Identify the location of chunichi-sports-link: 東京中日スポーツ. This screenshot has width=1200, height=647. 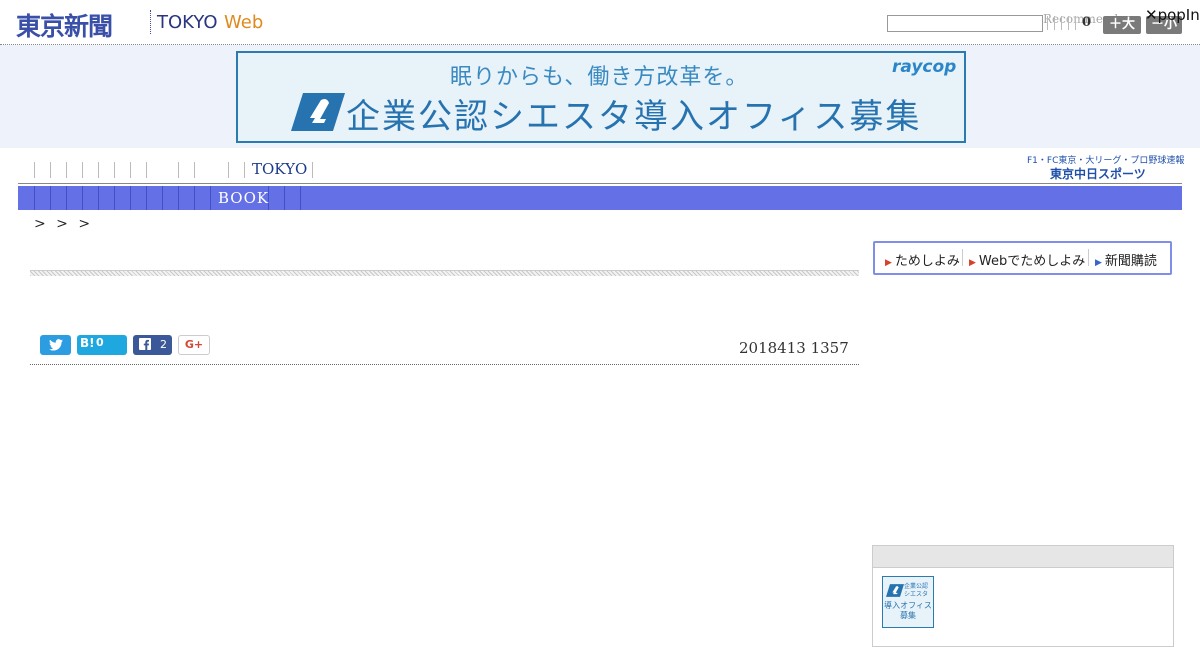
(1098, 173).